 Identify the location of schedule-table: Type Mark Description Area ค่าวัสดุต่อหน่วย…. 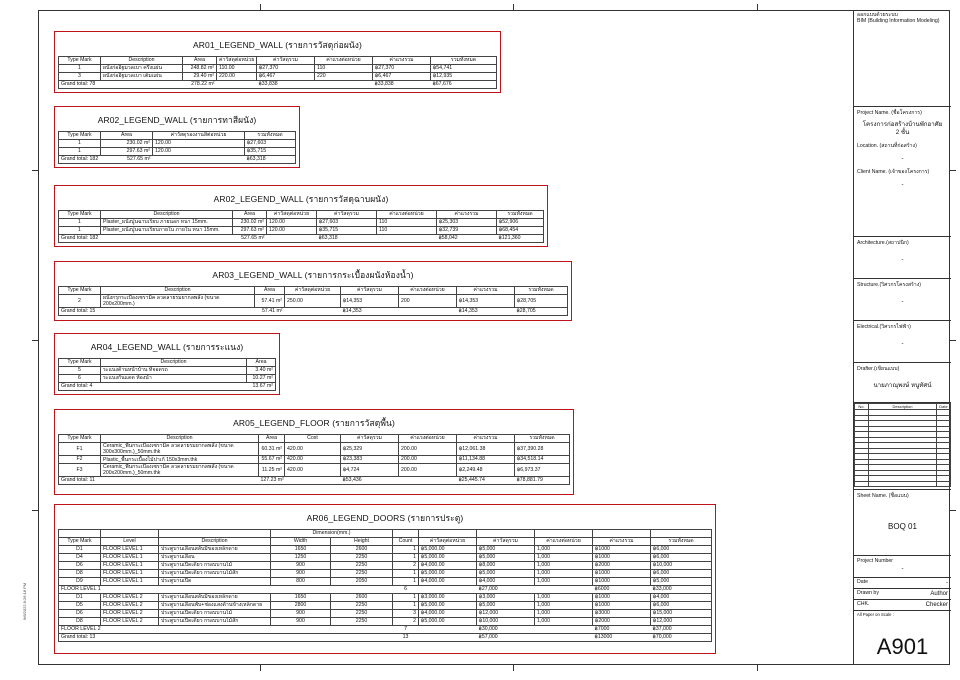
(313, 301).